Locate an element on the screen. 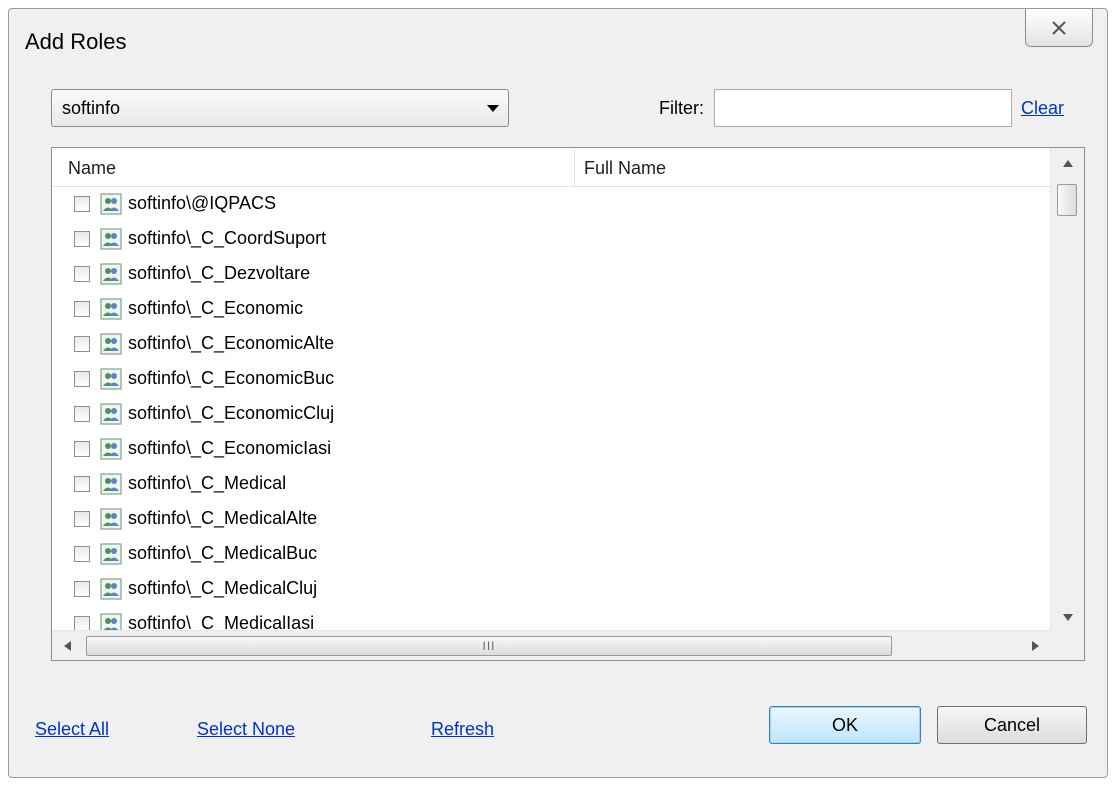  arrow-right-icon is located at coordinates (1035, 645).